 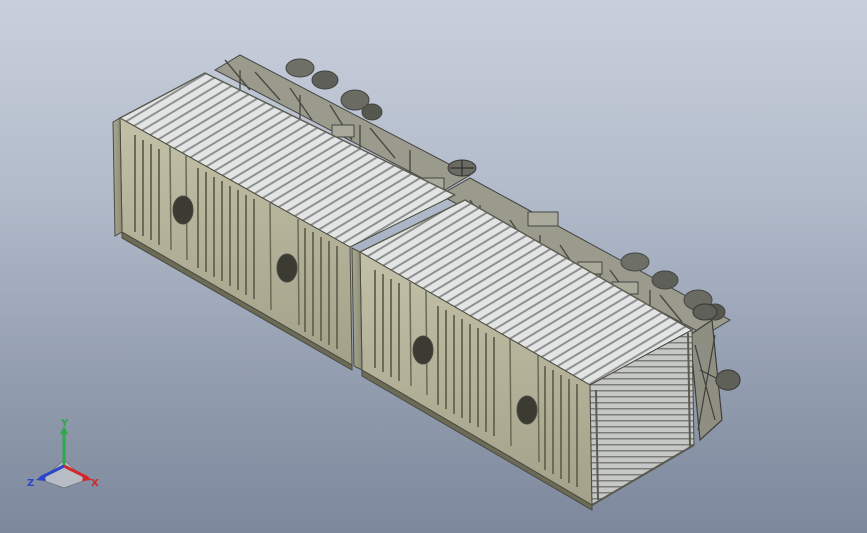 What do you see at coordinates (63, 453) in the screenshot?
I see `coordinate-triad: Y X Z` at bounding box center [63, 453].